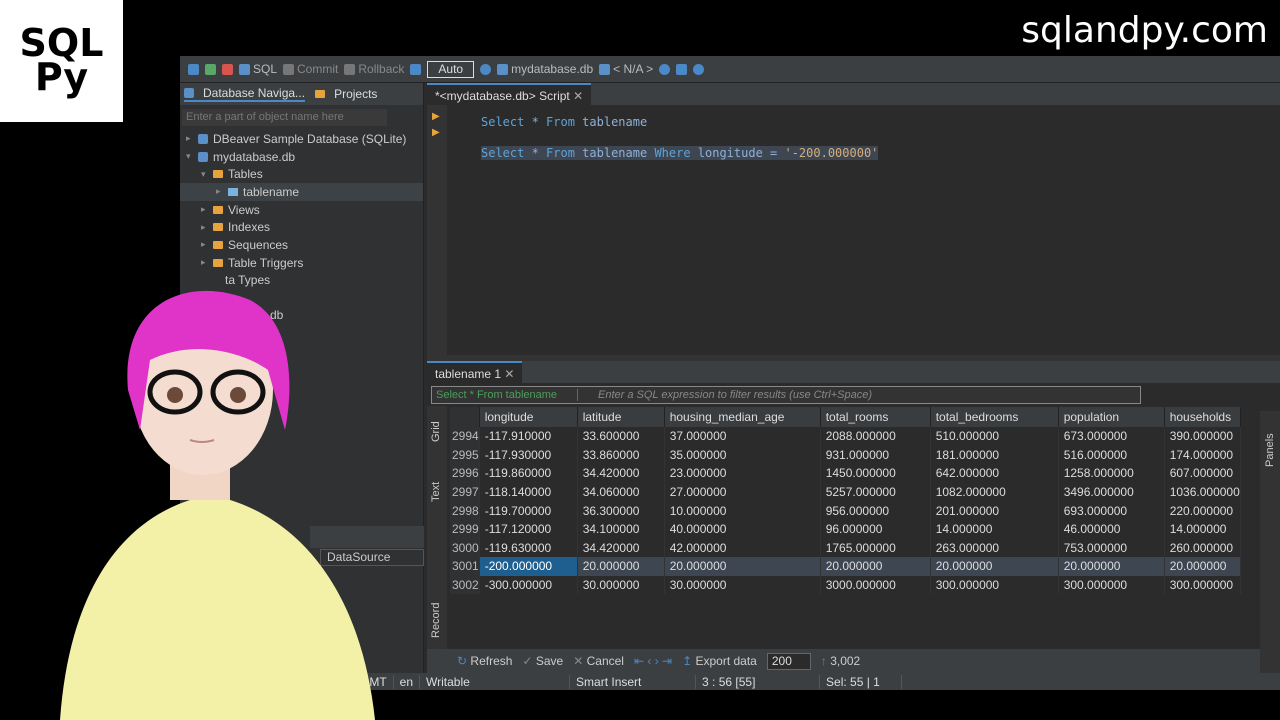  Describe the element at coordinates (528, 529) in the screenshot. I see `table-cell: -117.120000` at that location.